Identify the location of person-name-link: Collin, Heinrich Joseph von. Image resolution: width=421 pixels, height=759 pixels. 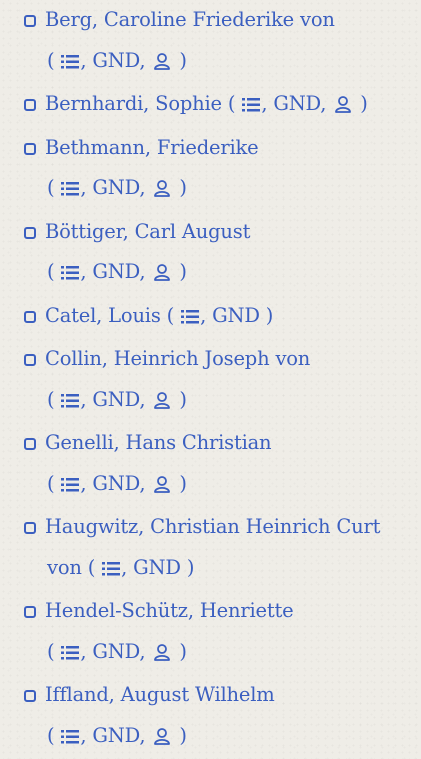
(177, 358).